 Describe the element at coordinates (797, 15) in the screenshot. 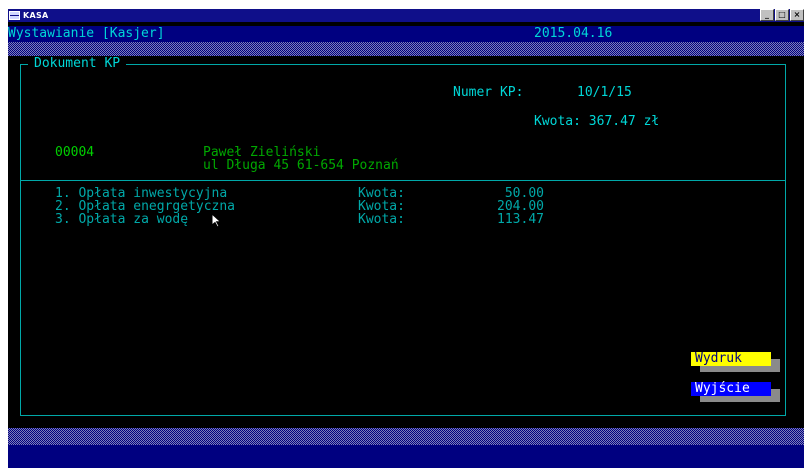

I see `close-button: ×` at that location.